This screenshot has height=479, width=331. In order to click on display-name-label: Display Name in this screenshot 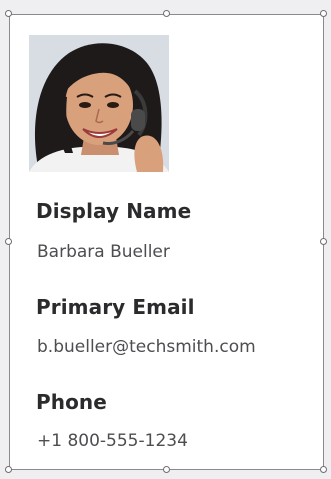, I will do `click(114, 211)`.